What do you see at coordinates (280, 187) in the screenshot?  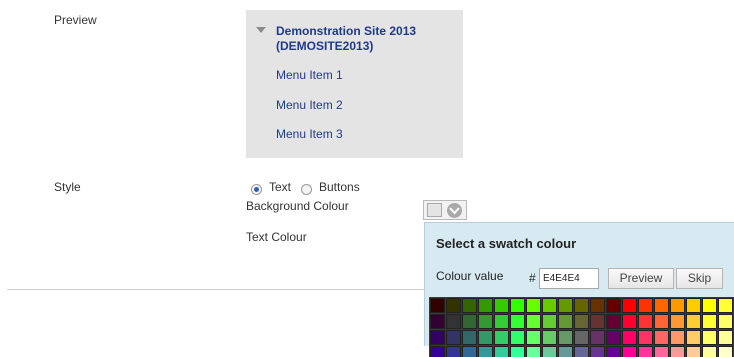 I see `radio-text-label: Text` at bounding box center [280, 187].